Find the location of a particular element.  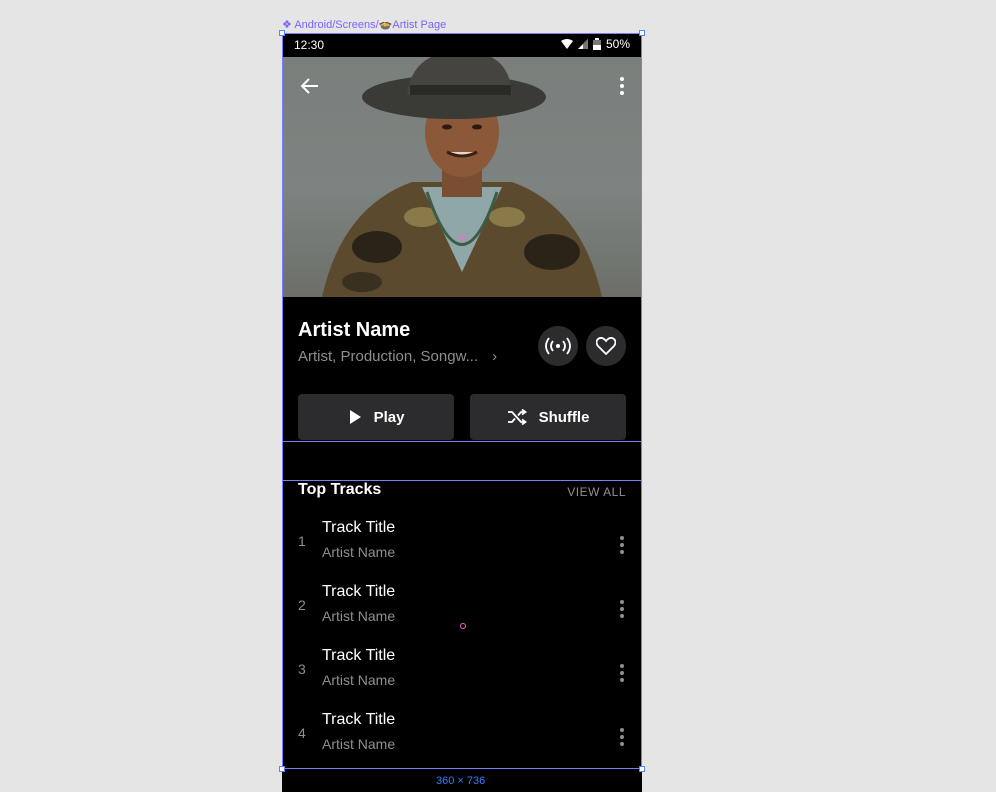

resize-handle-top-left is located at coordinates (282, 33).